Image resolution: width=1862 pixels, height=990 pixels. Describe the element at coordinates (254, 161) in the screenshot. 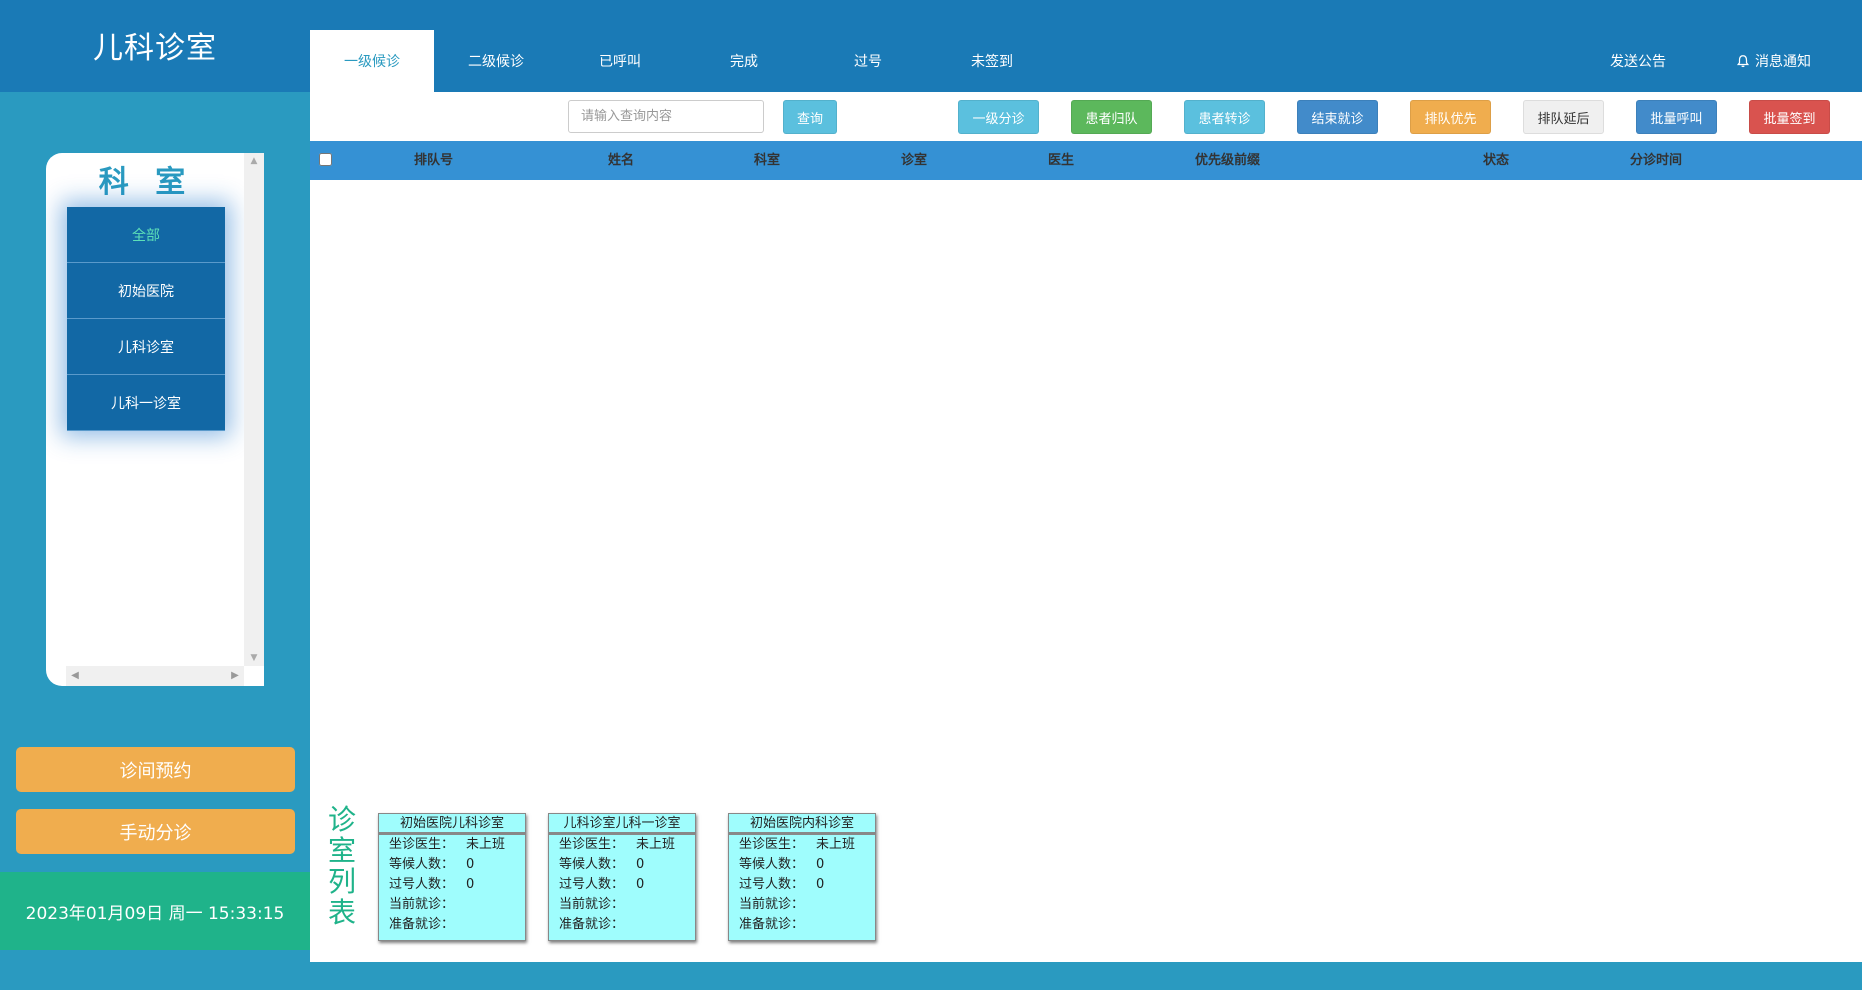

I see `scroll-up-icon: ▲` at that location.